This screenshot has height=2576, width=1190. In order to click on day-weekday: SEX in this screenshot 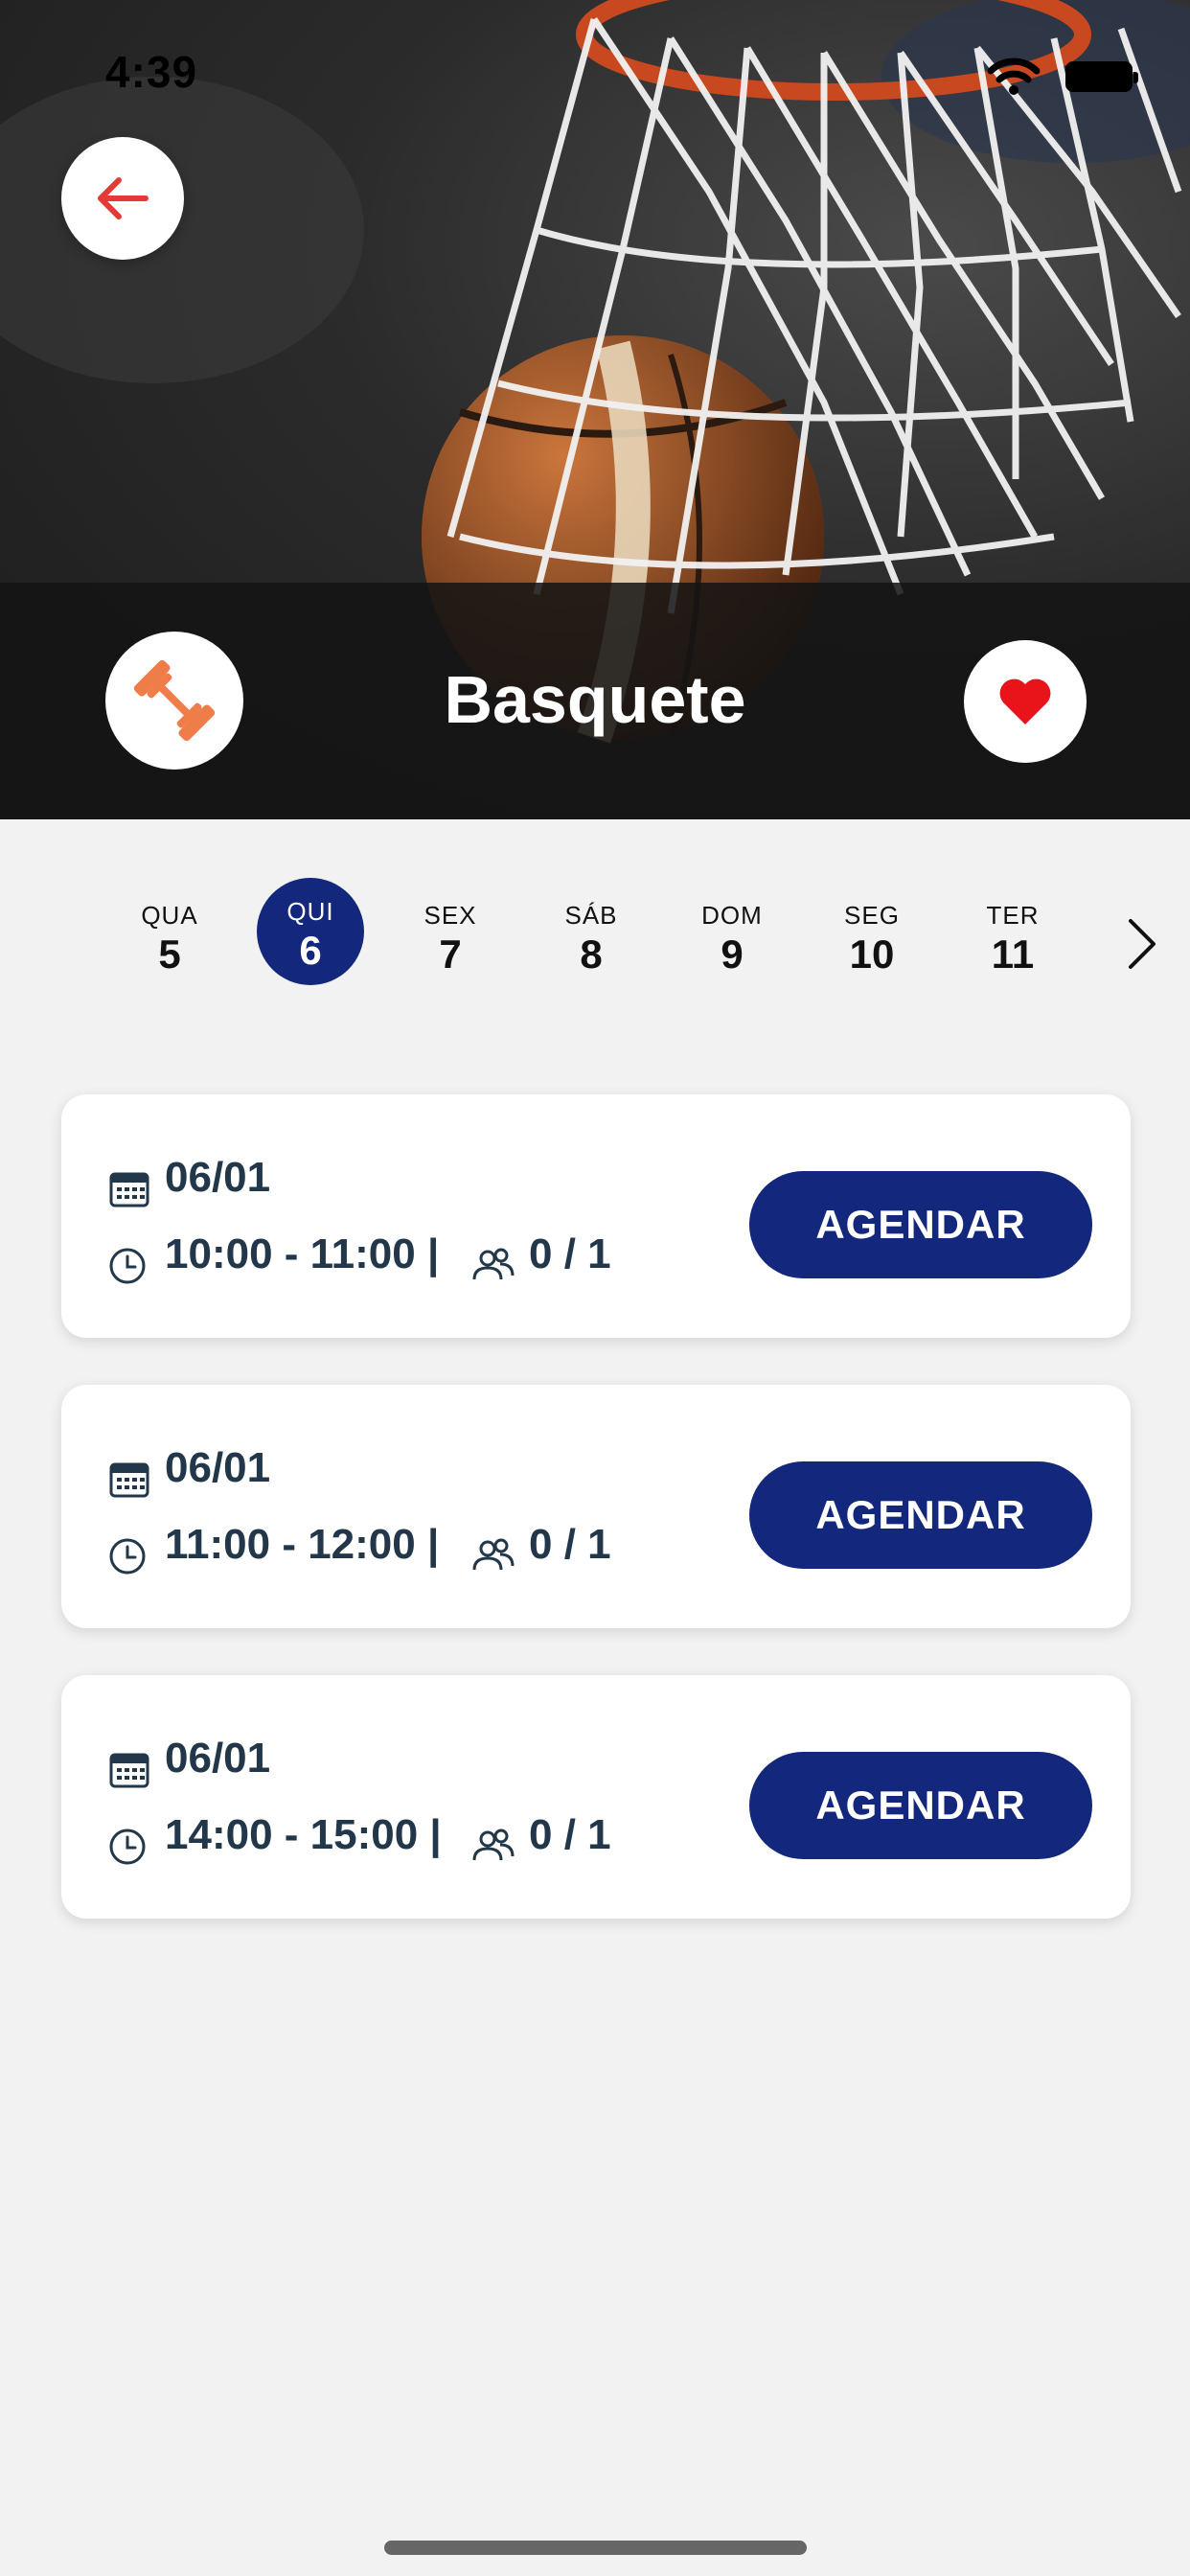, I will do `click(450, 915)`.